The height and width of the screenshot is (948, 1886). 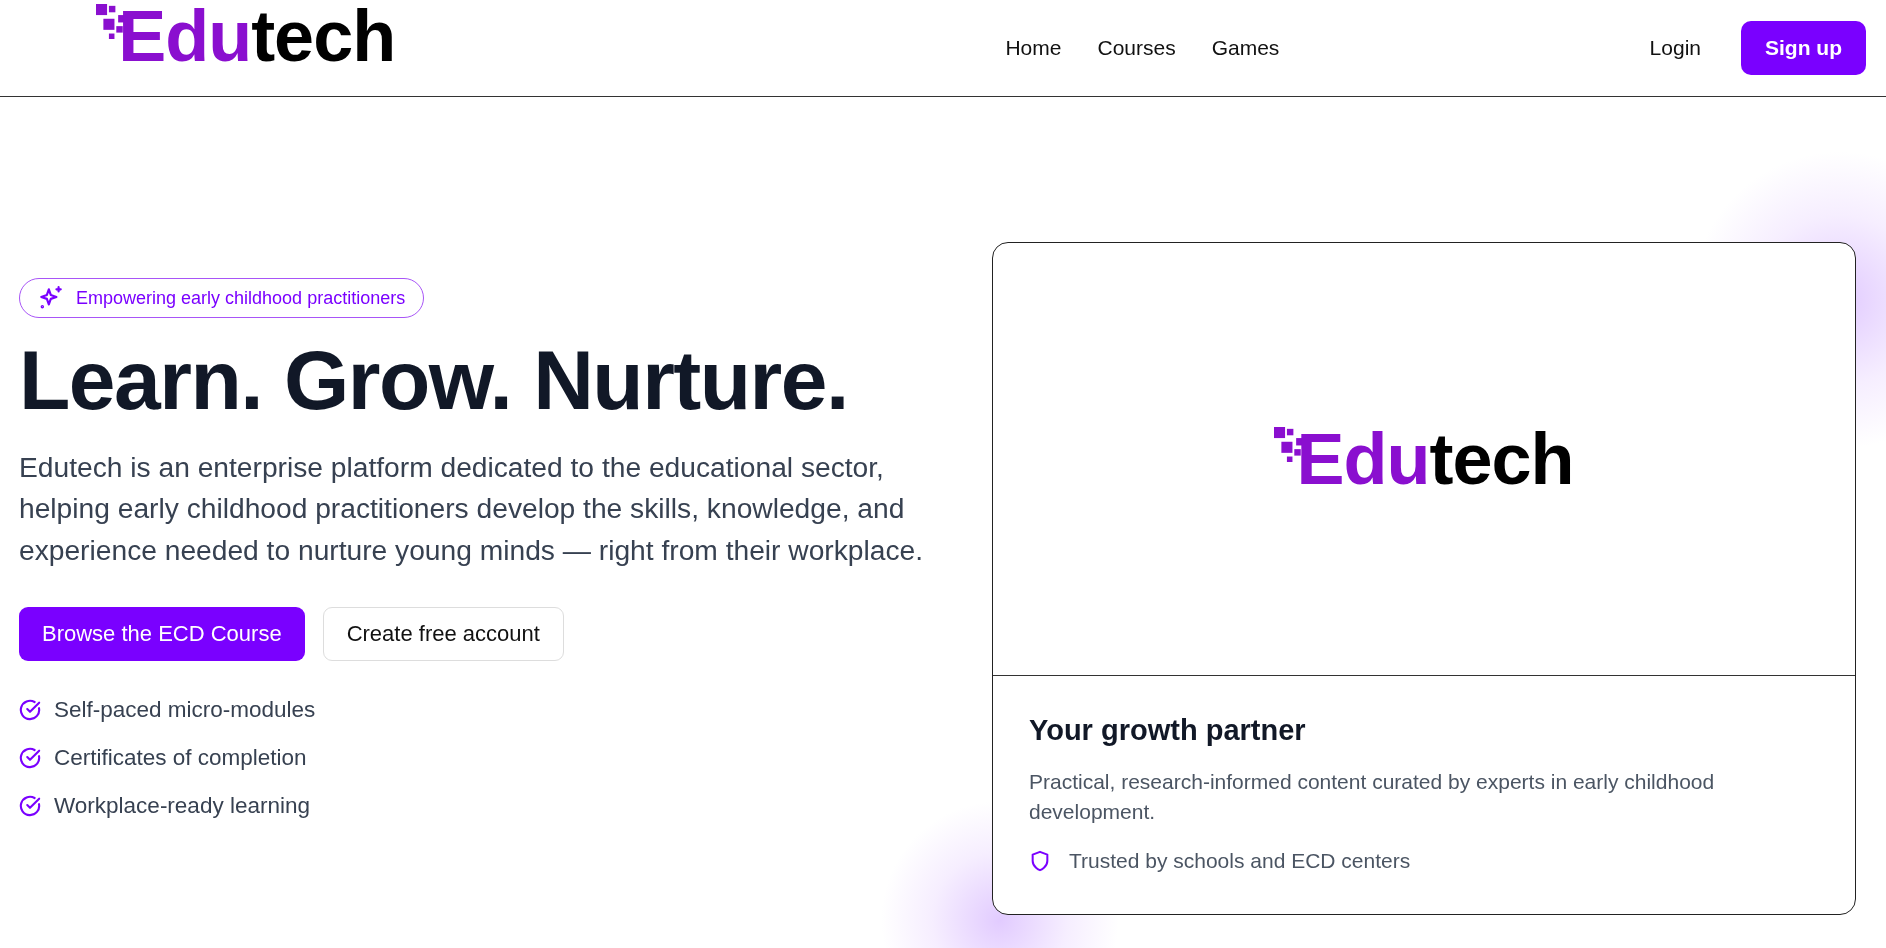 What do you see at coordinates (1424, 459) in the screenshot?
I see `card-logo: Edutech` at bounding box center [1424, 459].